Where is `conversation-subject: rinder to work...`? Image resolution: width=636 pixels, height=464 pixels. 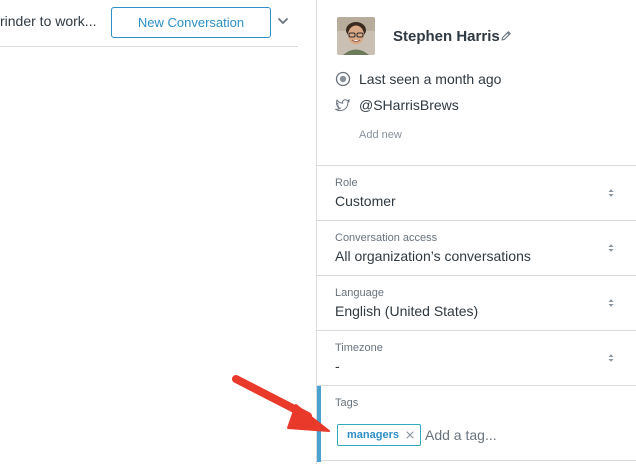
conversation-subject: rinder to work... is located at coordinates (48, 21).